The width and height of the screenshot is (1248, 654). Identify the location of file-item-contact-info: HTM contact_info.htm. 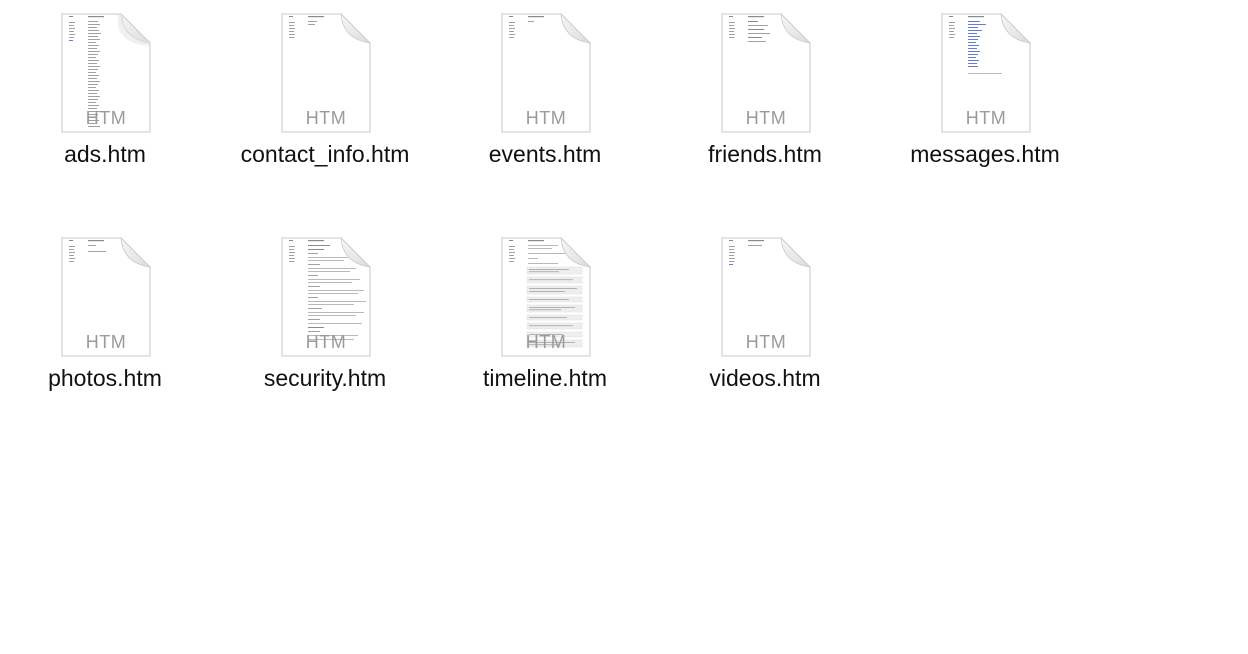
(330, 105).